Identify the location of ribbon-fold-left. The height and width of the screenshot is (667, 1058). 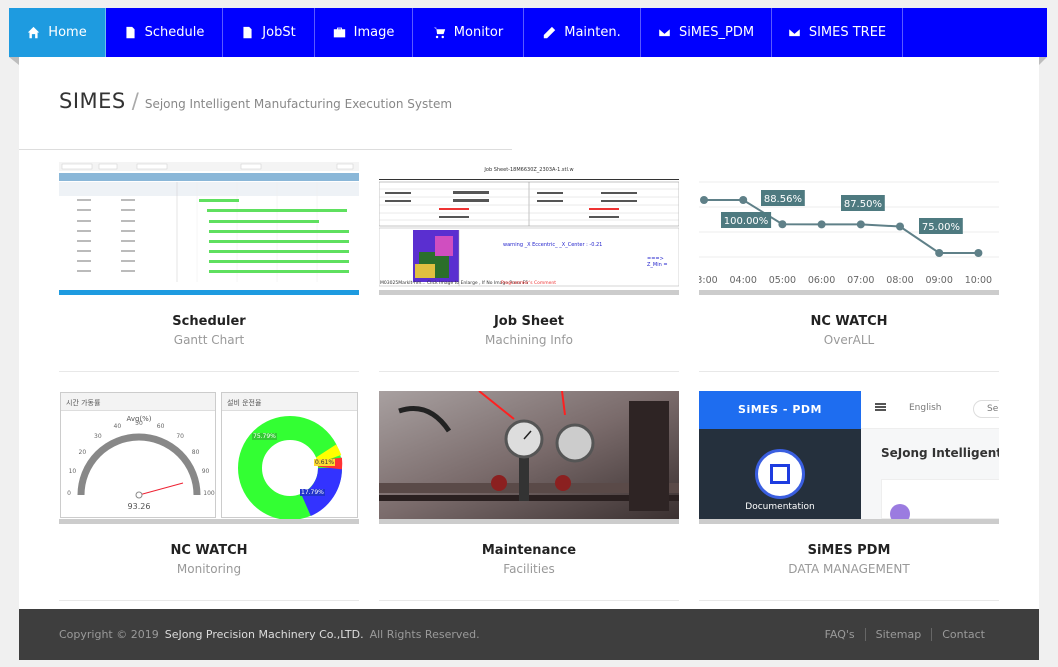
(14, 61).